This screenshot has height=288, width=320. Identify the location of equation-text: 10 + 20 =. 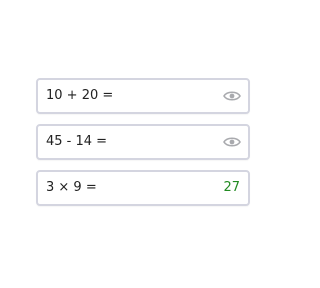
(80, 95).